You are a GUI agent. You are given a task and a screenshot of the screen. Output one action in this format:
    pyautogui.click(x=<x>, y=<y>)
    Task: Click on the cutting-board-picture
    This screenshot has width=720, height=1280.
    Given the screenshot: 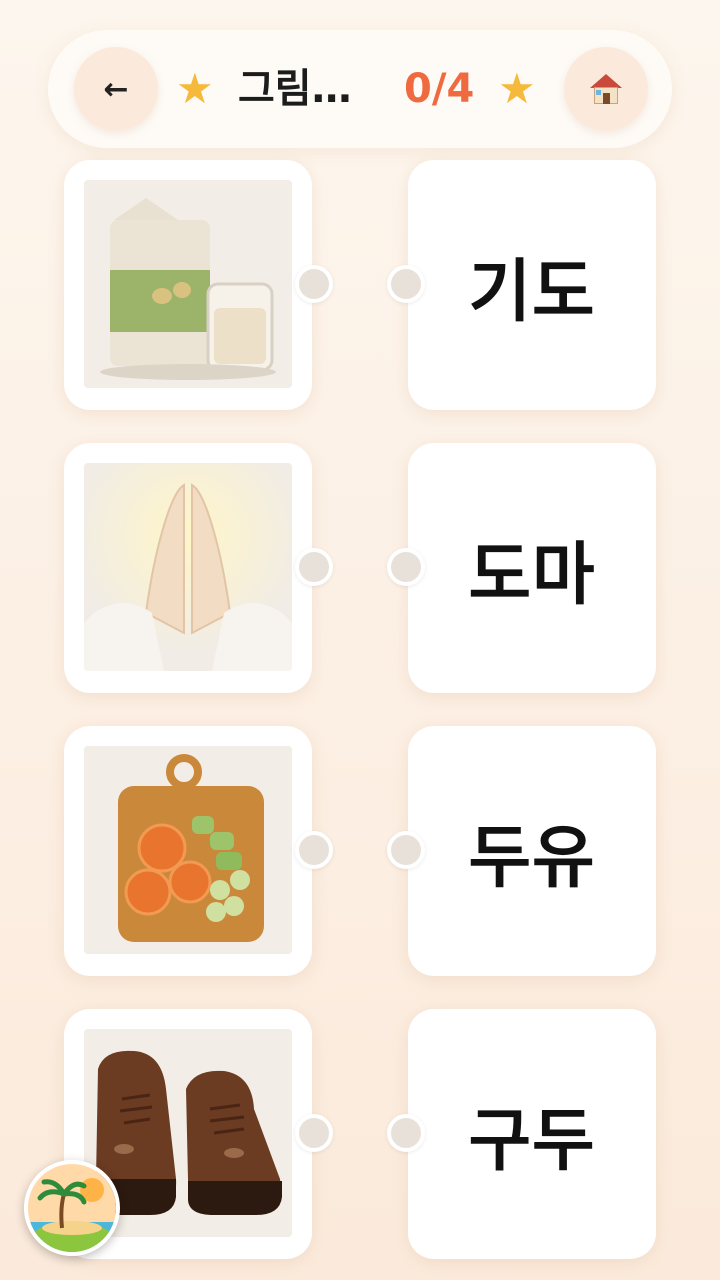 What is the action you would take?
    pyautogui.click(x=188, y=850)
    